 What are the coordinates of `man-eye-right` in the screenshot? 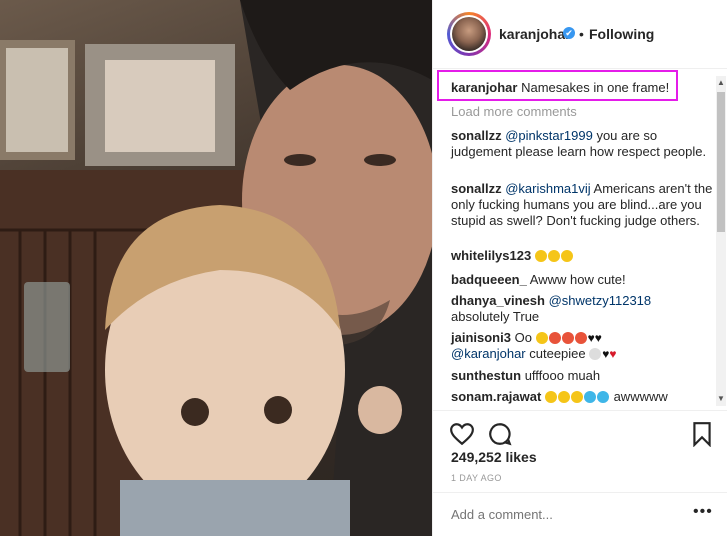 It's located at (380, 160).